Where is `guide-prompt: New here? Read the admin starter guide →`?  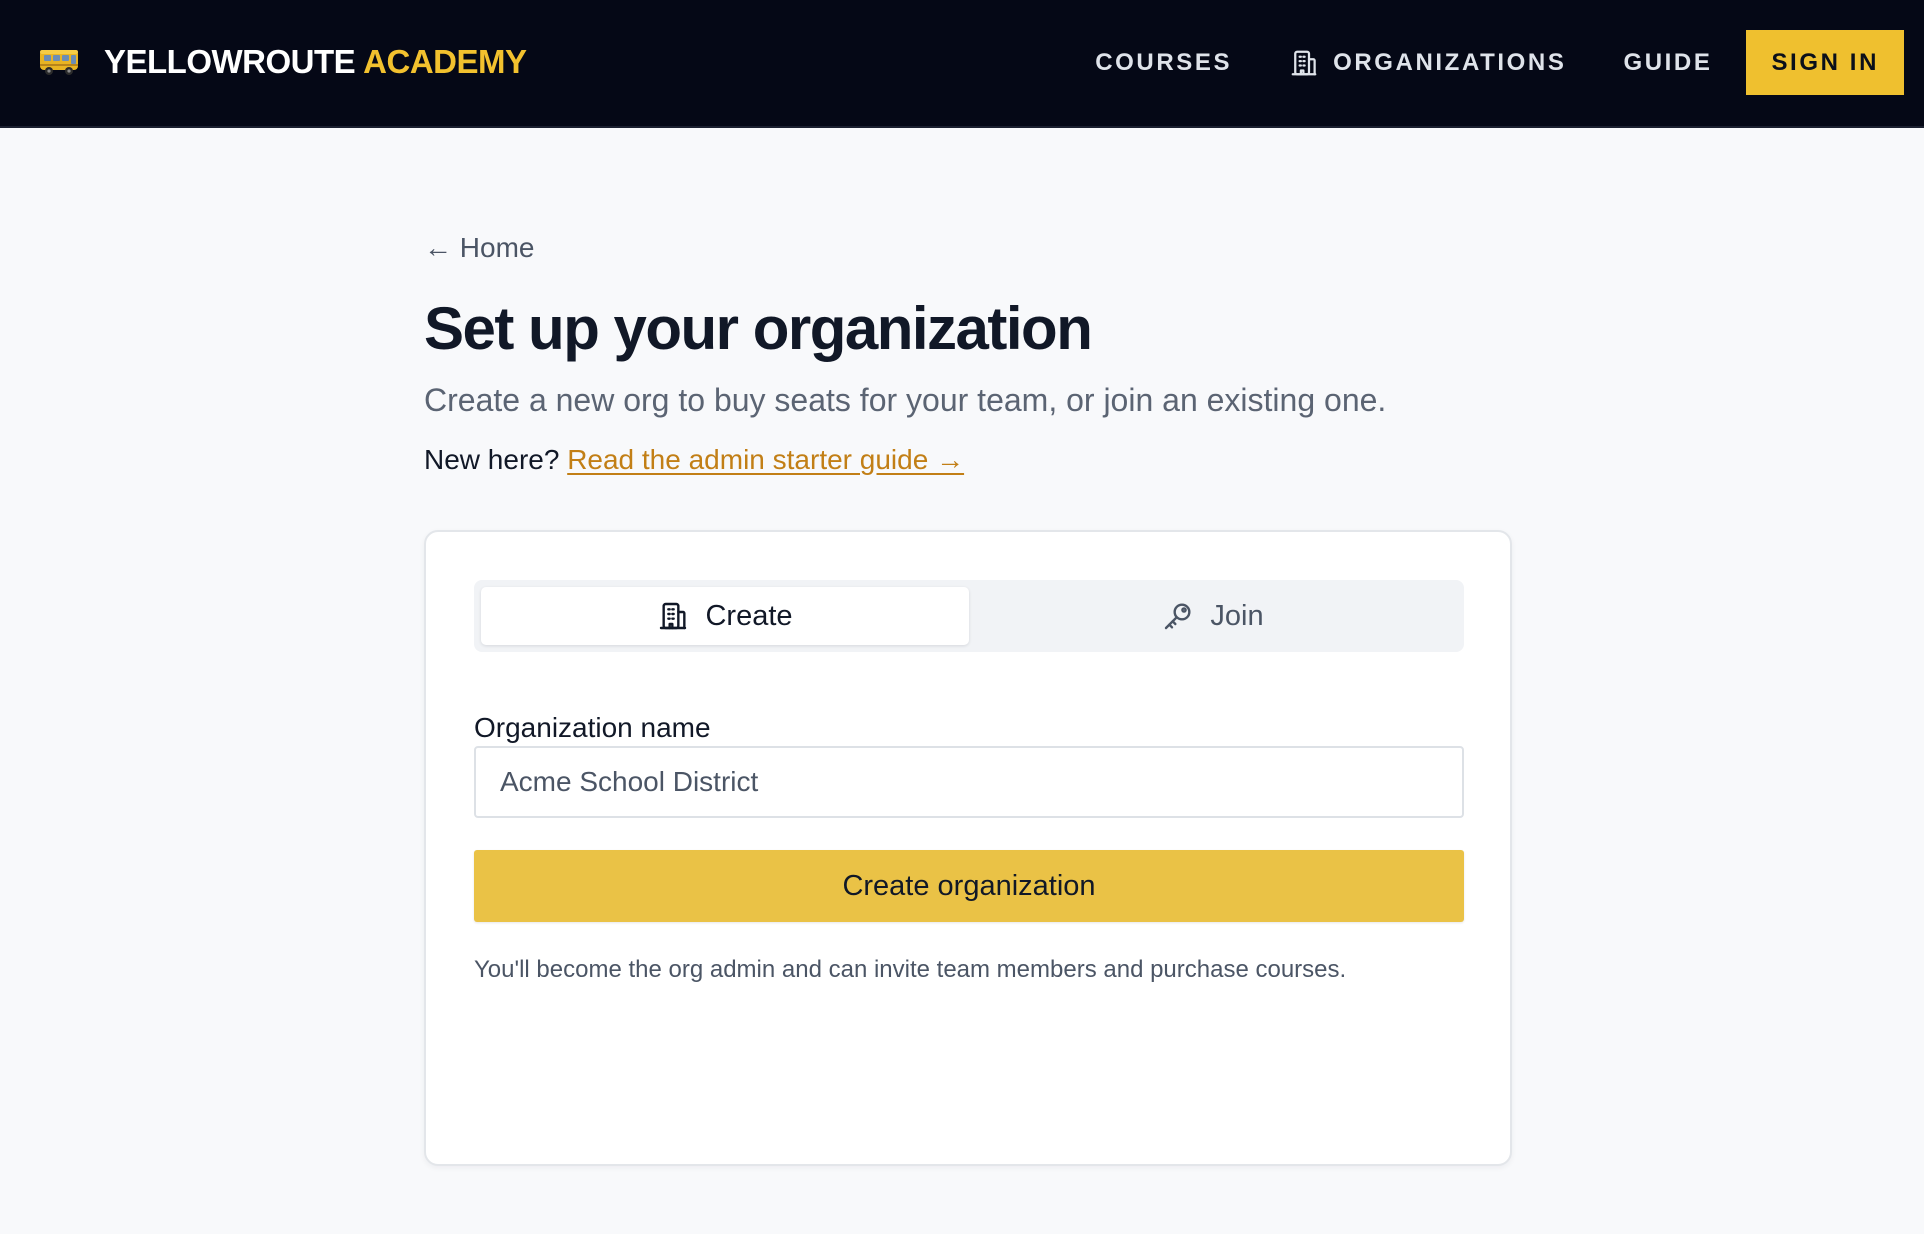
guide-prompt: New here? Read the admin starter guide → is located at coordinates (694, 460).